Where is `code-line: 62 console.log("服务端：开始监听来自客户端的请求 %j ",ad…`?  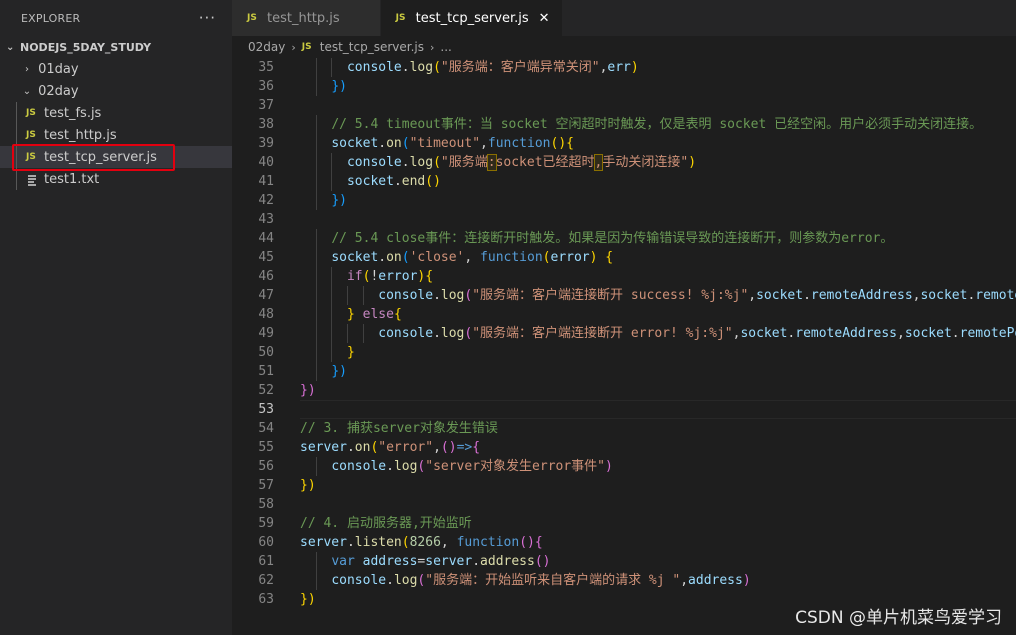 code-line: 62 console.log("服务端：开始监听来自客户端的请求 %j ",ad… is located at coordinates (624, 580).